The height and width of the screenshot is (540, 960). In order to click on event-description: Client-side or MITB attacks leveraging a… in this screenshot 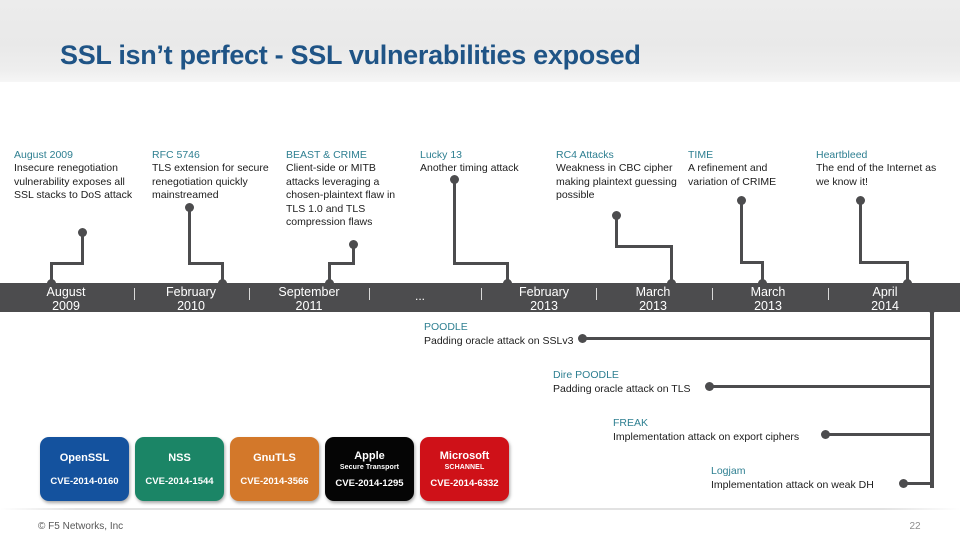, I will do `click(341, 195)`.